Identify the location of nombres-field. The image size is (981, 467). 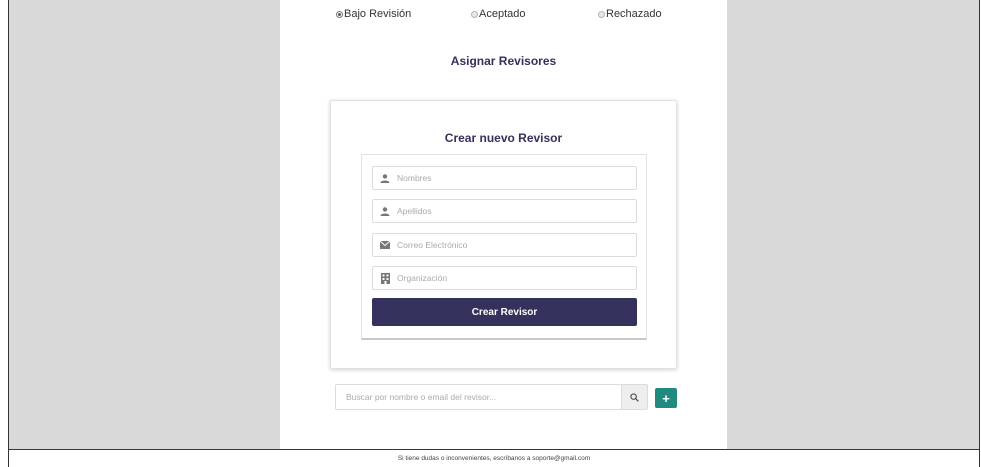
(504, 178).